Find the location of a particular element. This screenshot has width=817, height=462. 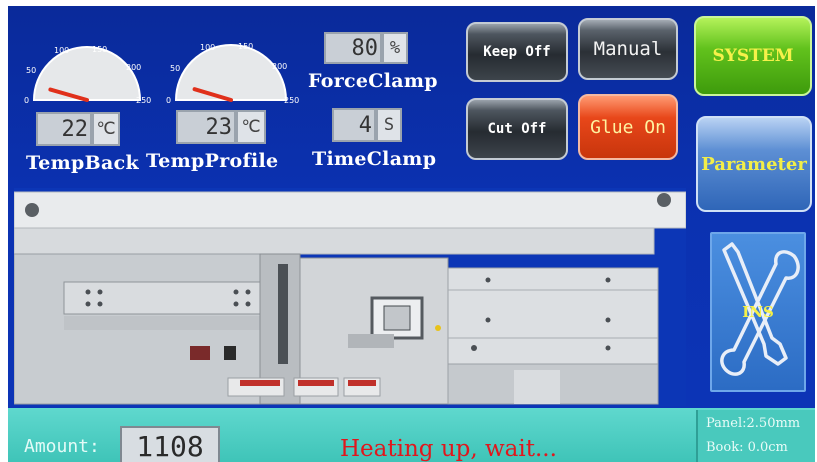

temp-back-value: 22 is located at coordinates (64, 129).